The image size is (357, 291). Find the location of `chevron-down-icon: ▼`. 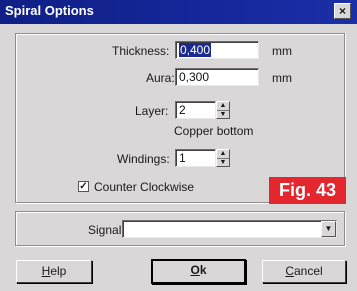

chevron-down-icon: ▼ is located at coordinates (328, 229).